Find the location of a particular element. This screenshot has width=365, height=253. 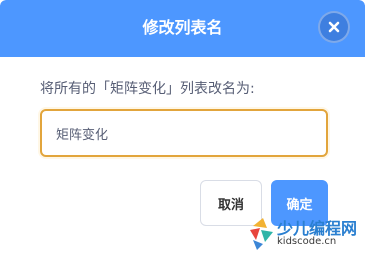

watermark-url: kidscode.cn is located at coordinates (307, 241).